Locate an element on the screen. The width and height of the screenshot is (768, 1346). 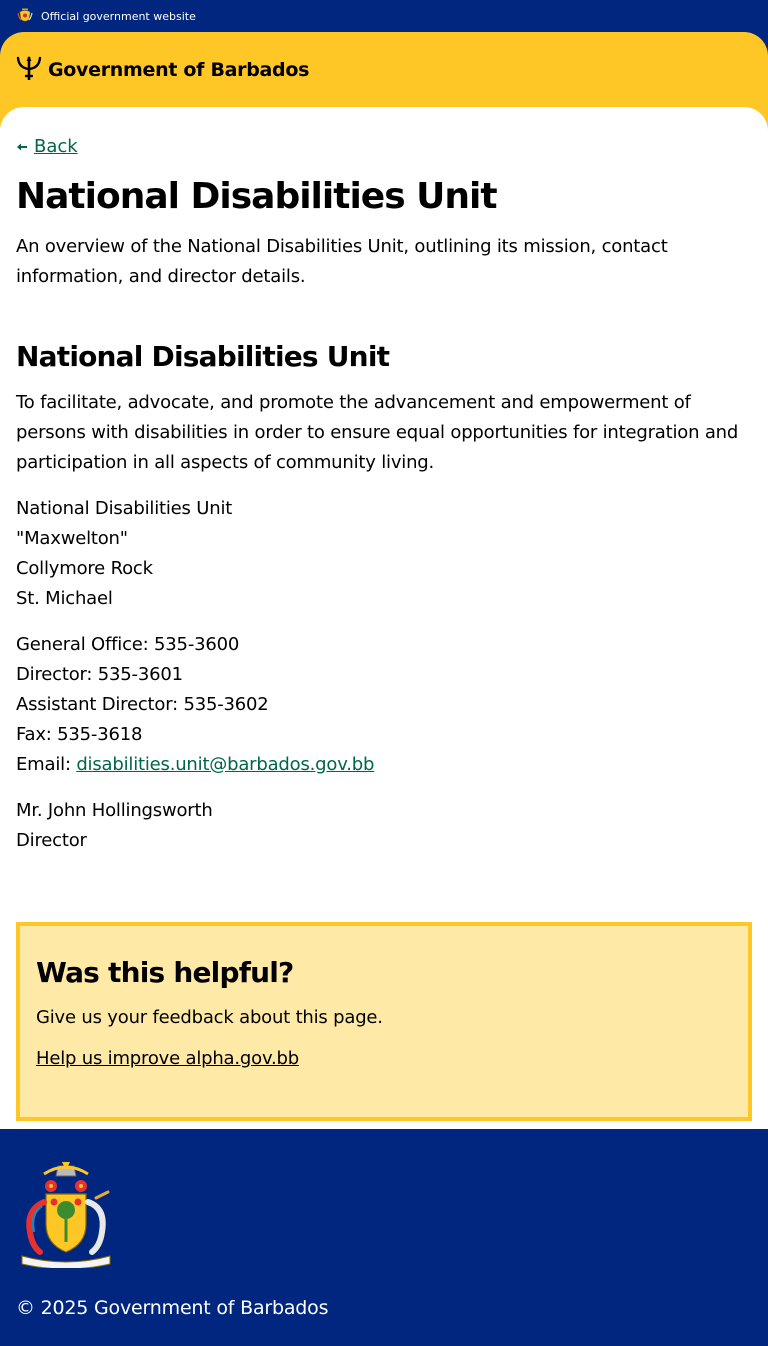
contact-line: Assistant Director: 535-3602 is located at coordinates (142, 704).